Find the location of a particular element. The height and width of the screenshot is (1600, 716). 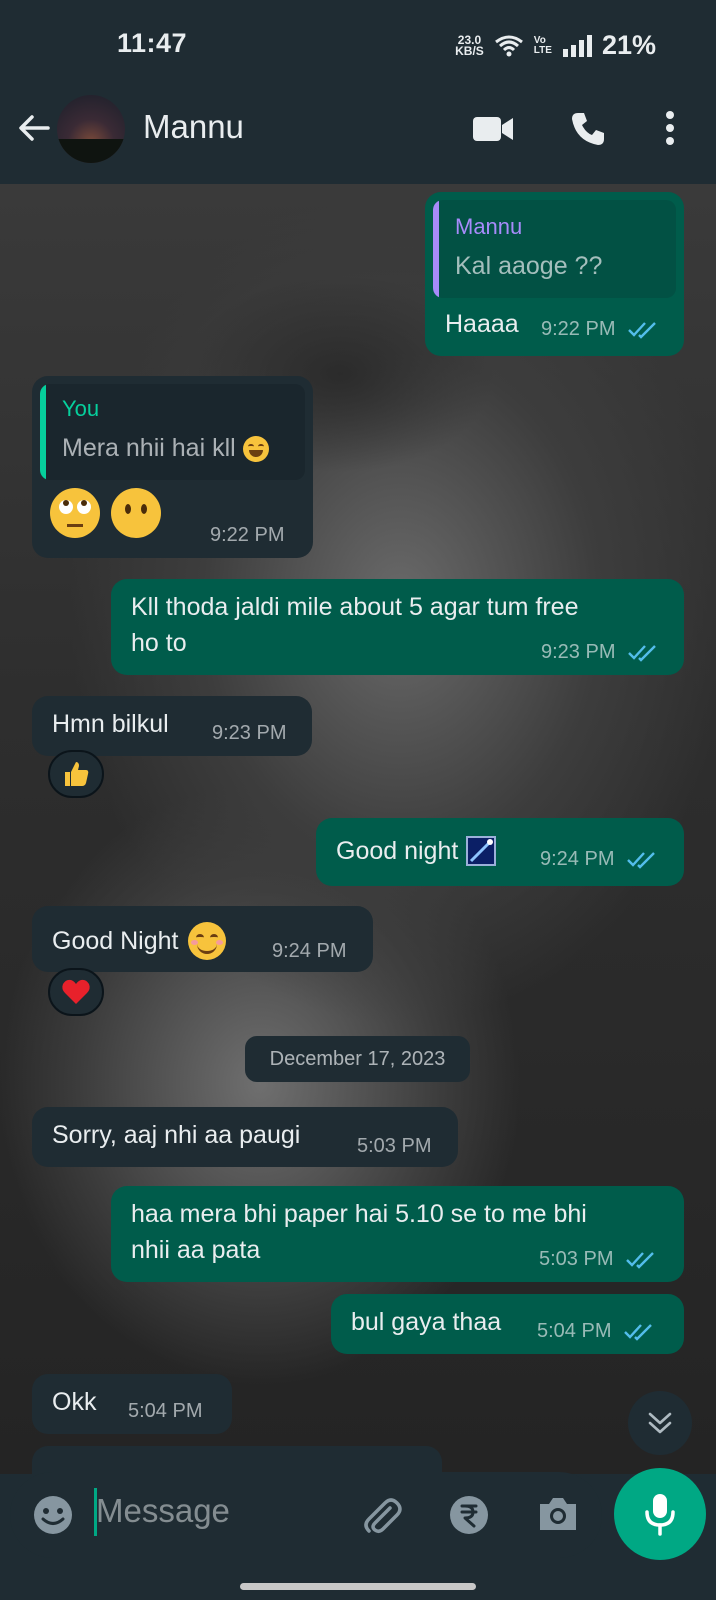

eye-roll-emoji-icon is located at coordinates (75, 513).